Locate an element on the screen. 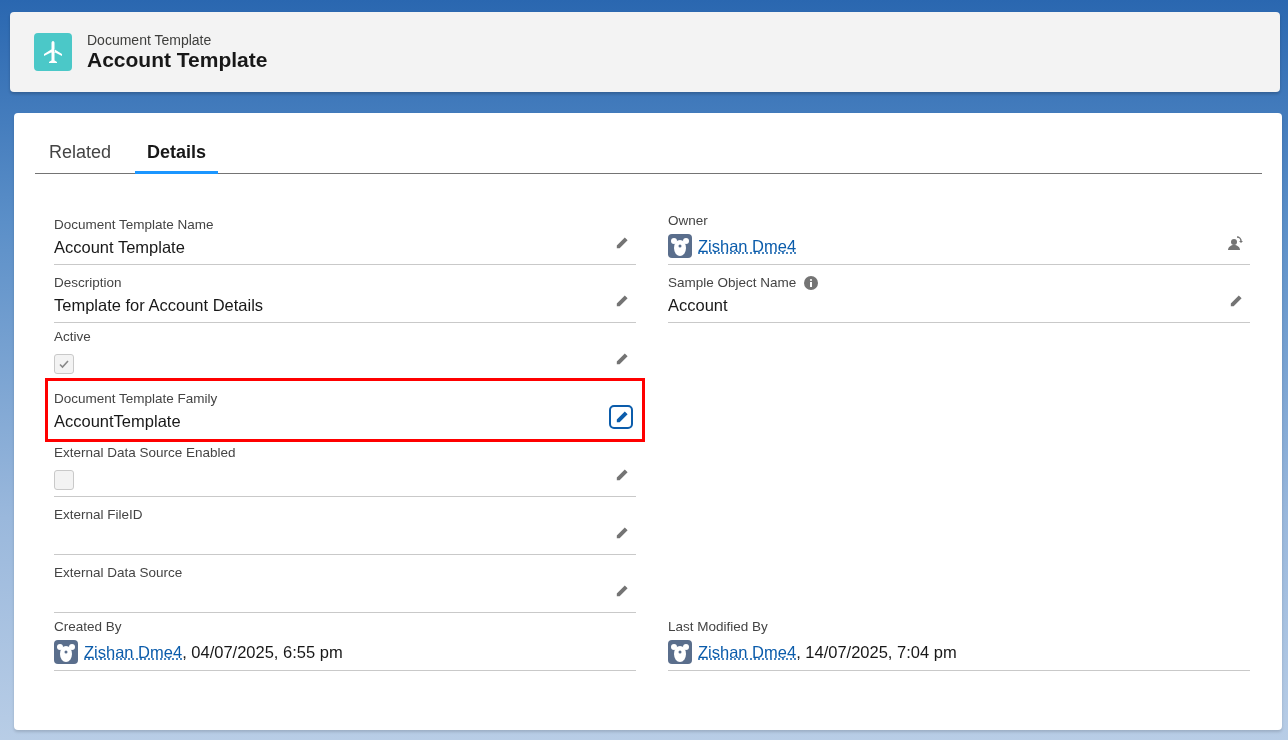 This screenshot has width=1288, height=740. tab: Details is located at coordinates (177, 153).